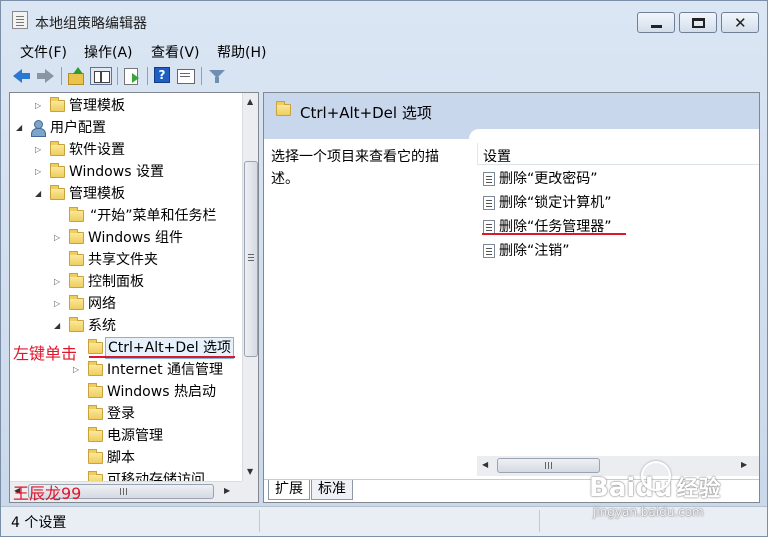 The height and width of the screenshot is (537, 768). What do you see at coordinates (548, 179) in the screenshot?
I see `setting-label: 删除“更改密码”` at bounding box center [548, 179].